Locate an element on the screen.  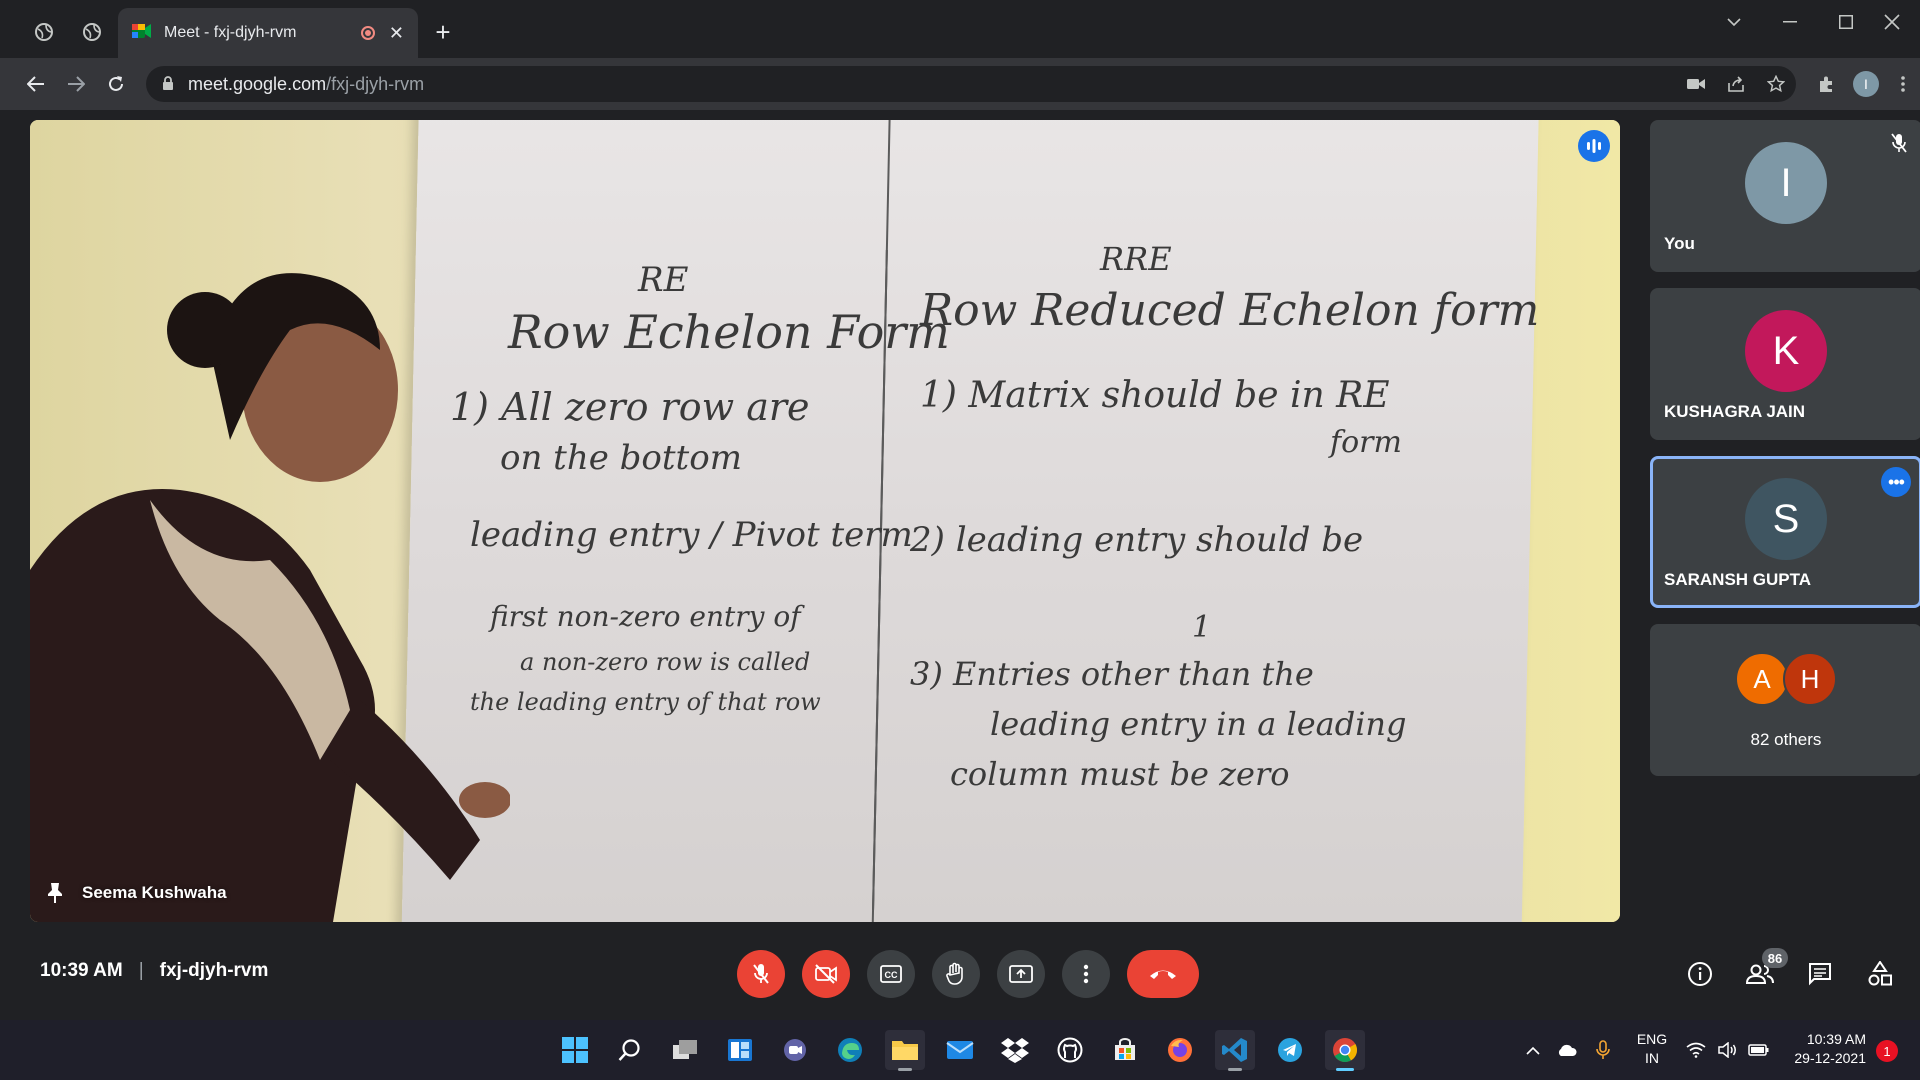
onedrive-icon is located at coordinates (1567, 1050).